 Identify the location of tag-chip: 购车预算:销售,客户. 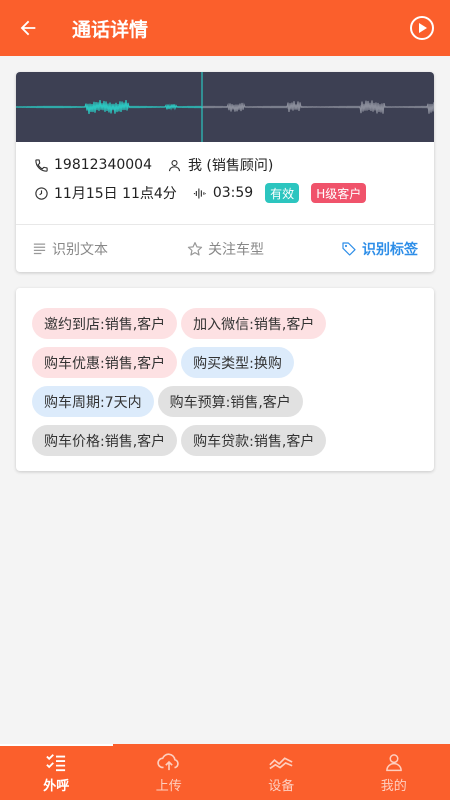
(230, 401).